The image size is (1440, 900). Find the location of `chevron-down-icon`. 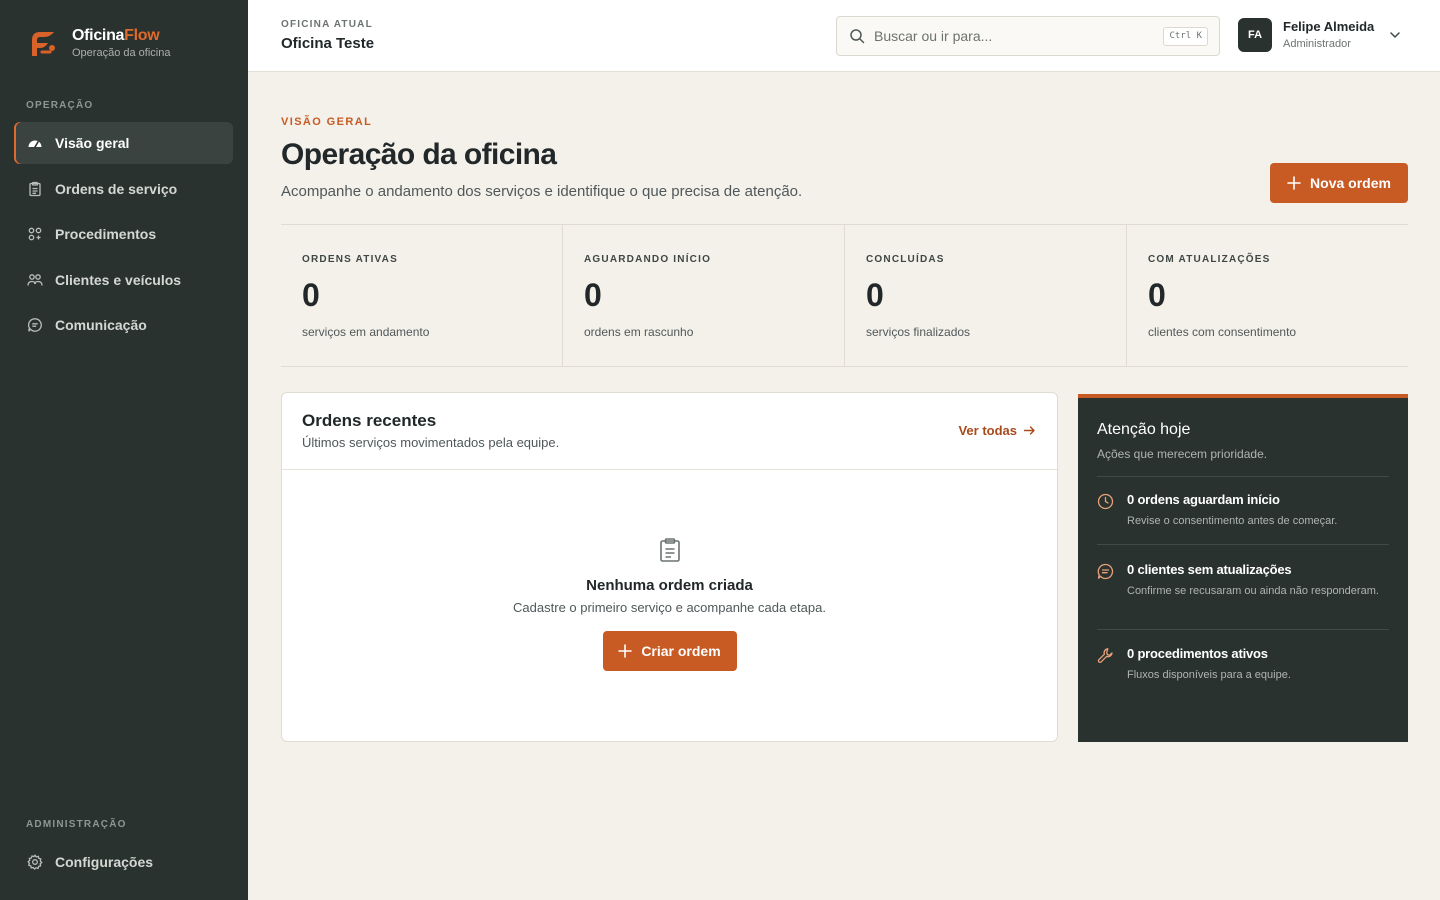

chevron-down-icon is located at coordinates (1395, 35).